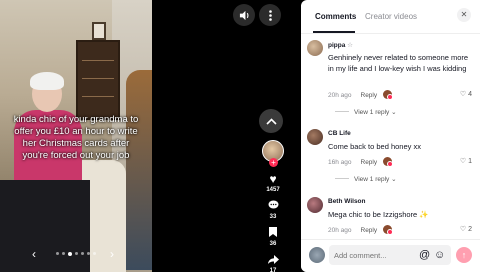  I want to click on tab-comments: Comments, so click(335, 16).